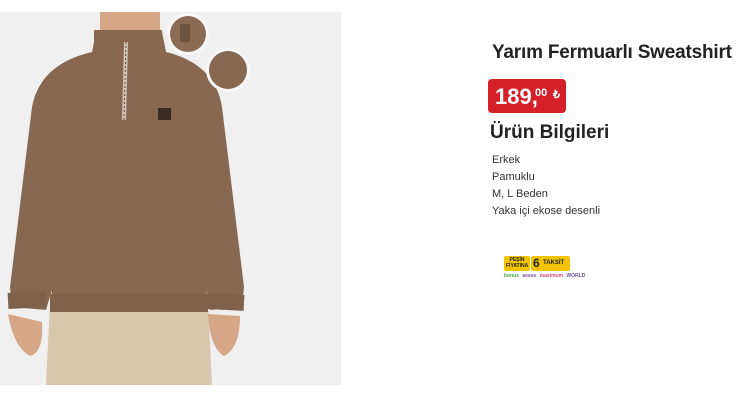  I want to click on installment-box: 6 TAKSİT, so click(550, 263).